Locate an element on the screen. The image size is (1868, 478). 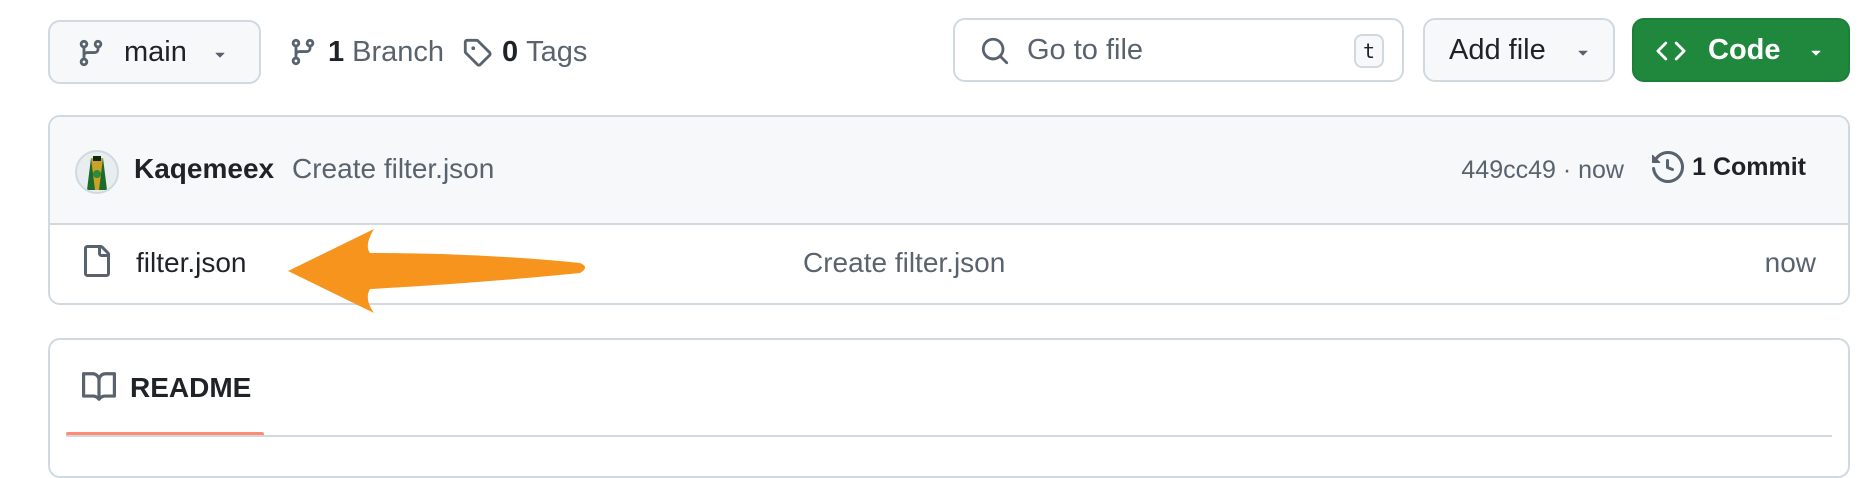
readme-tab-divider is located at coordinates (949, 436).